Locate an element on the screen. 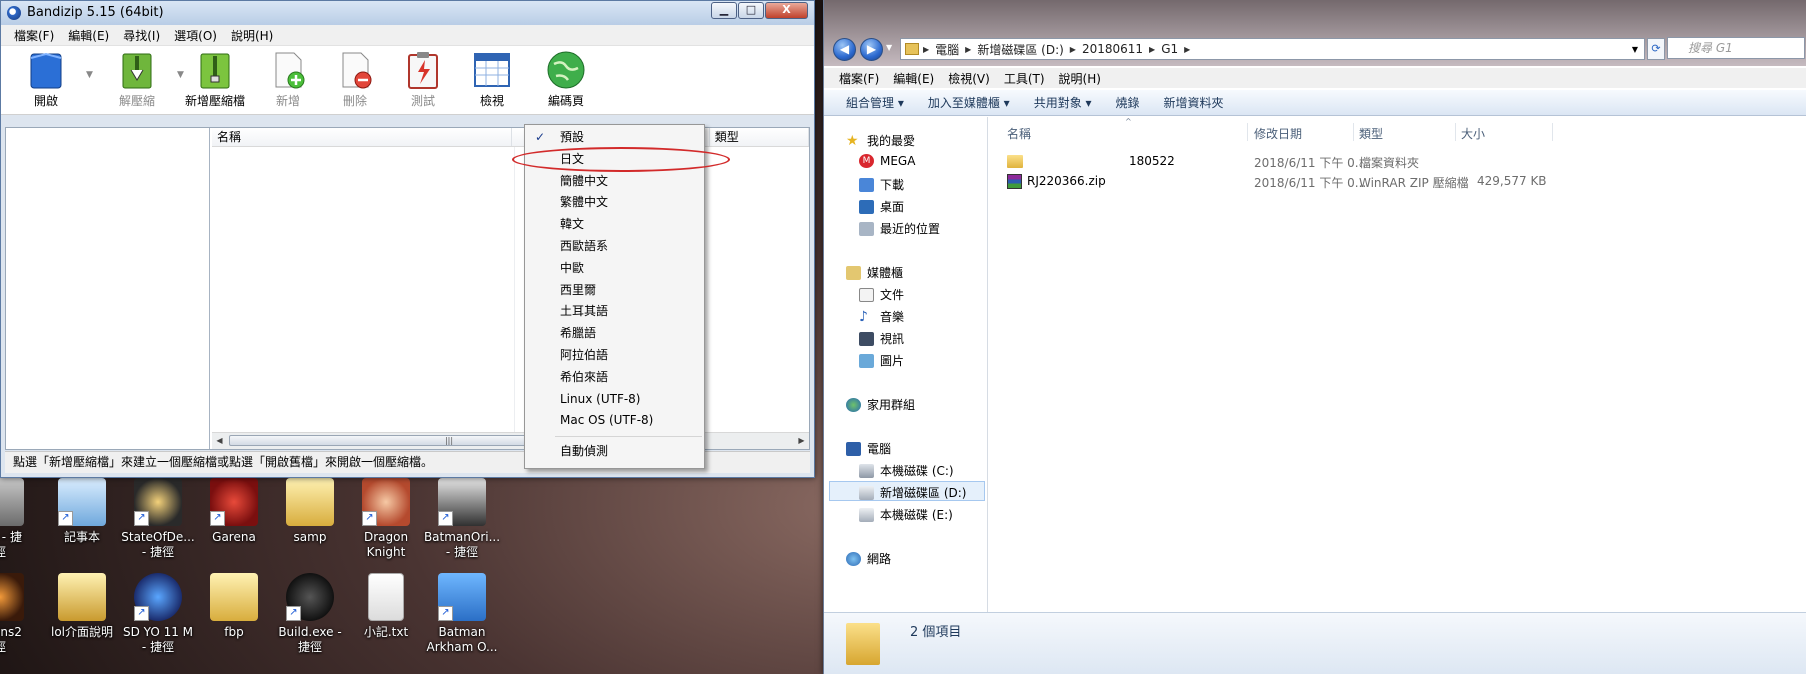 The height and width of the screenshot is (674, 1806). nav-recent-places: 最近的位置 is located at coordinates (899, 228).